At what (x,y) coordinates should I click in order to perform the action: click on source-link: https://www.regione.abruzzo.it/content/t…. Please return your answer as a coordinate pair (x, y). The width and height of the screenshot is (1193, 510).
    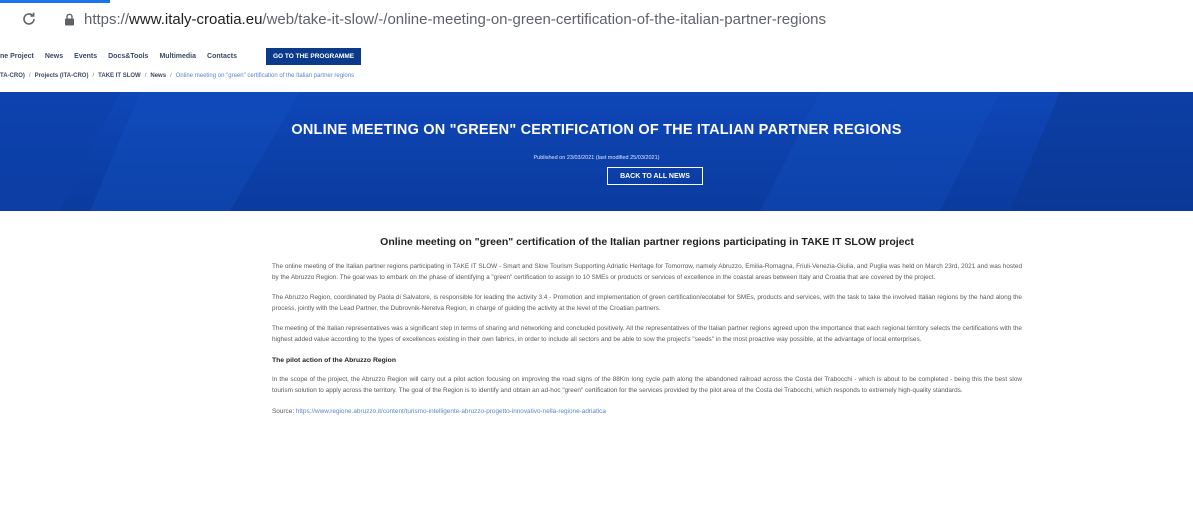
    Looking at the image, I should click on (451, 411).